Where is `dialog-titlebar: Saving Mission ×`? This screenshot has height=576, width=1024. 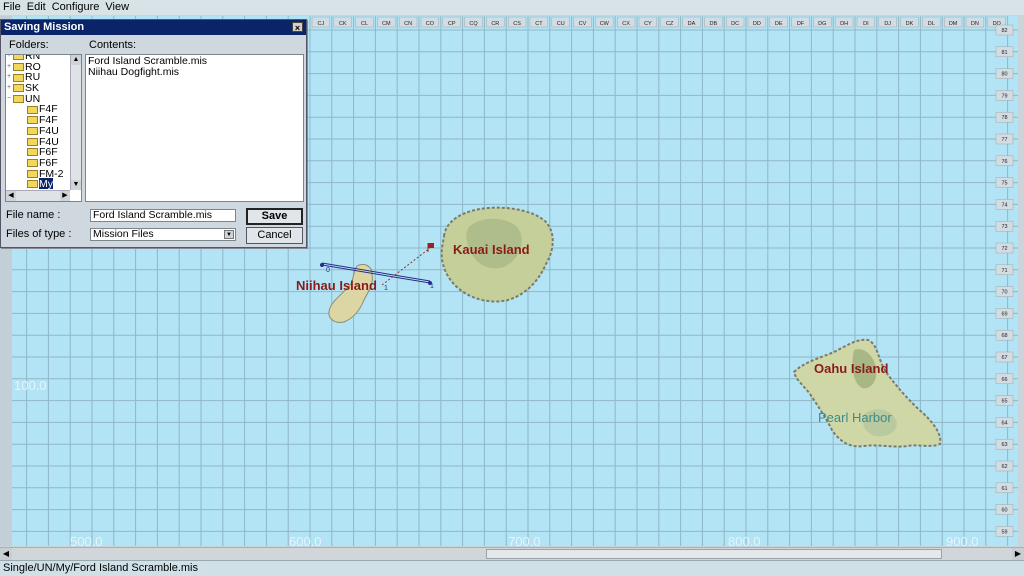 dialog-titlebar: Saving Mission × is located at coordinates (153, 27).